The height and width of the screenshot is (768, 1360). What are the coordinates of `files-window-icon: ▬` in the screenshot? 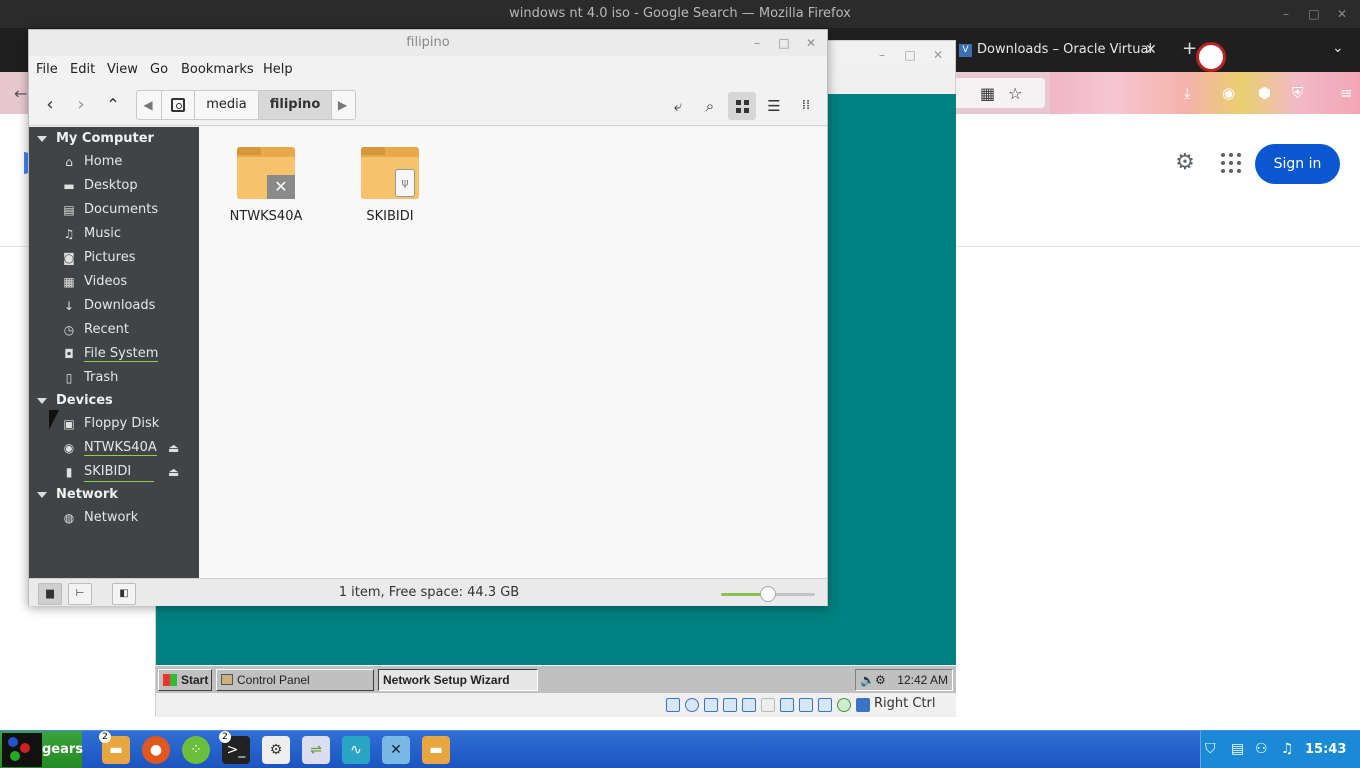 It's located at (436, 750).